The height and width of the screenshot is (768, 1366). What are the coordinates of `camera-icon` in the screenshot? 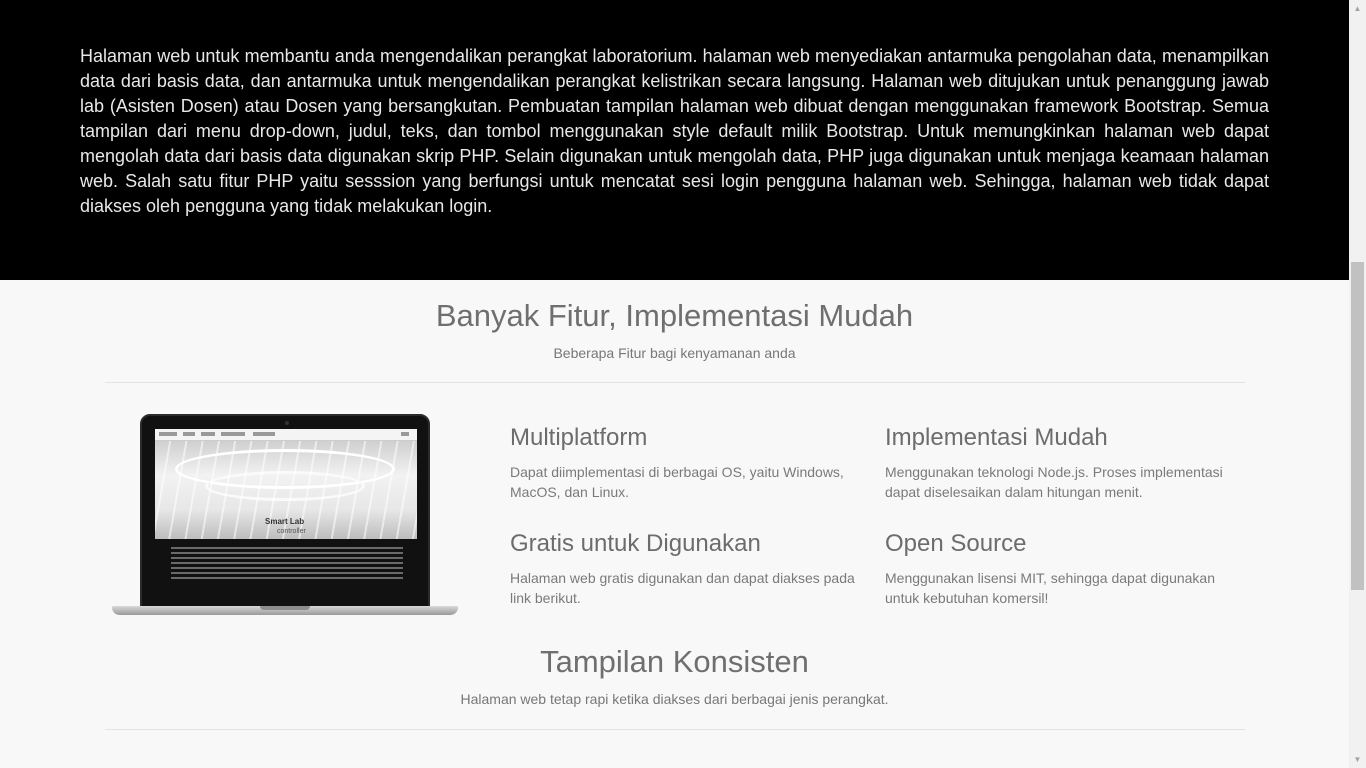 It's located at (287, 423).